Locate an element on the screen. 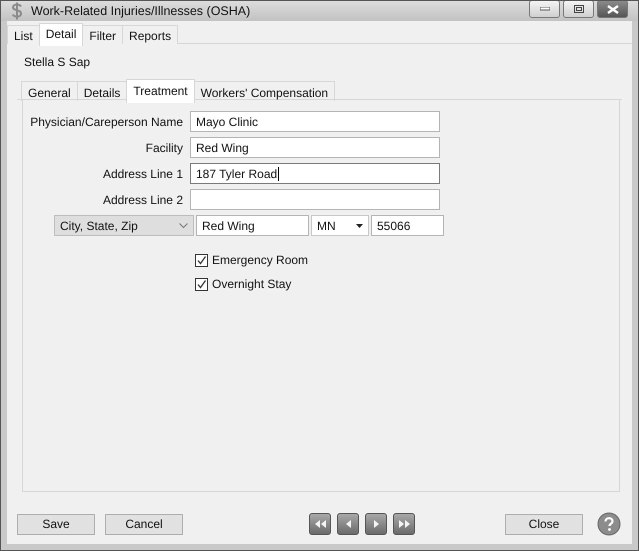 The height and width of the screenshot is (551, 639). caret-icon is located at coordinates (359, 226).